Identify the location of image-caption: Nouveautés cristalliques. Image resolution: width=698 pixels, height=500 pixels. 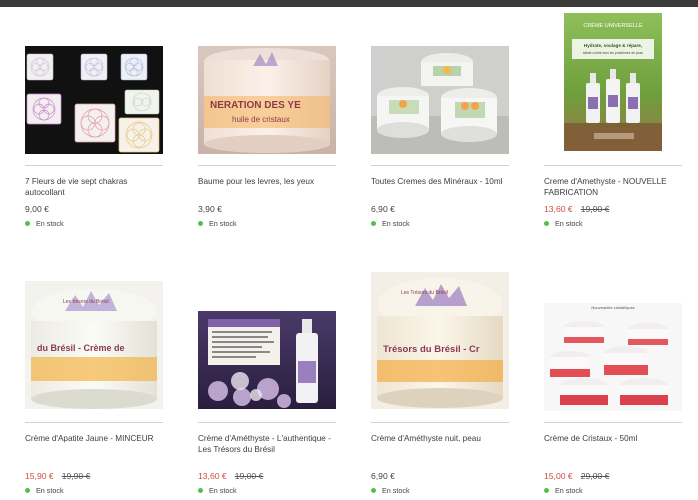
(612, 307).